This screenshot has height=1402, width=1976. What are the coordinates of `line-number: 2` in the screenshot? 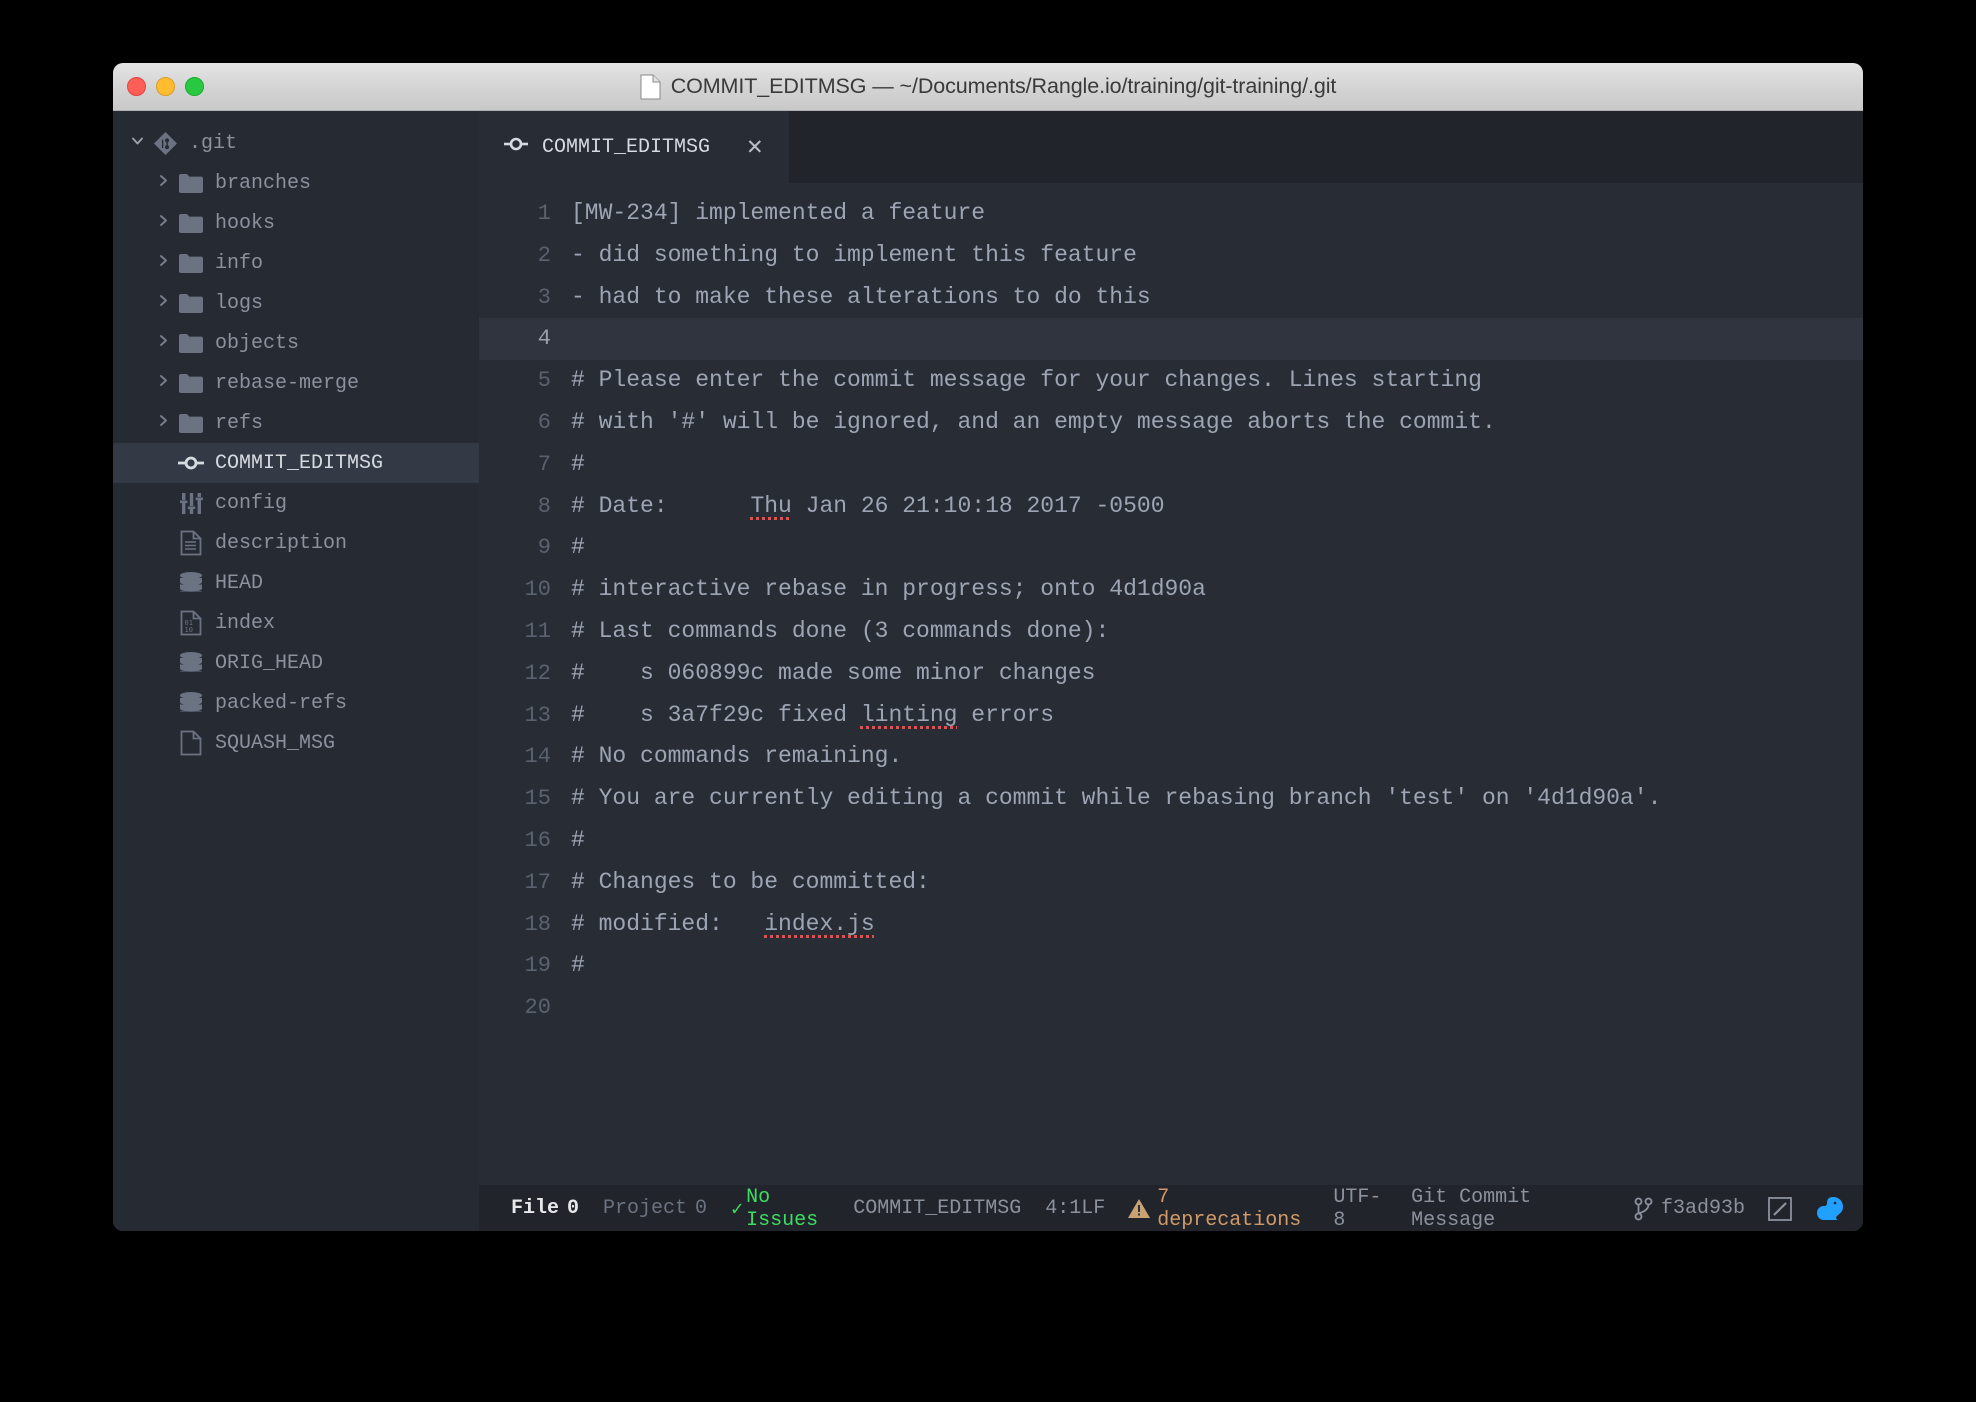 It's located at (544, 255).